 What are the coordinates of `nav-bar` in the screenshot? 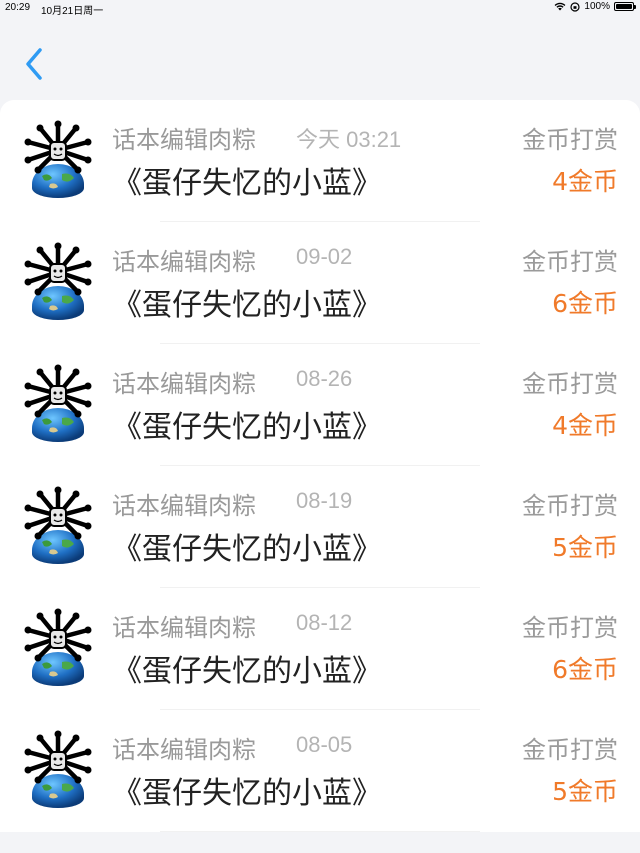 It's located at (320, 58).